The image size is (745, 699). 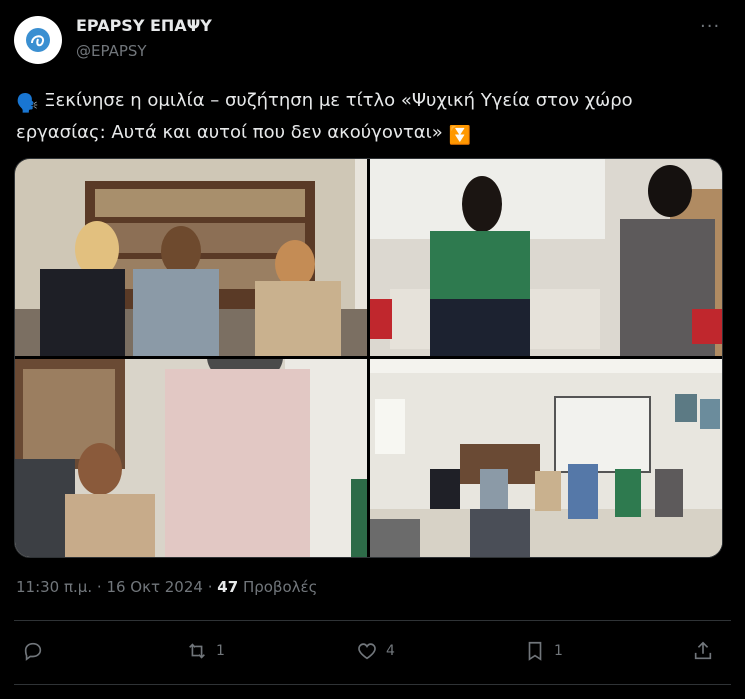 What do you see at coordinates (558, 651) in the screenshot?
I see `bookmark-count: 1` at bounding box center [558, 651].